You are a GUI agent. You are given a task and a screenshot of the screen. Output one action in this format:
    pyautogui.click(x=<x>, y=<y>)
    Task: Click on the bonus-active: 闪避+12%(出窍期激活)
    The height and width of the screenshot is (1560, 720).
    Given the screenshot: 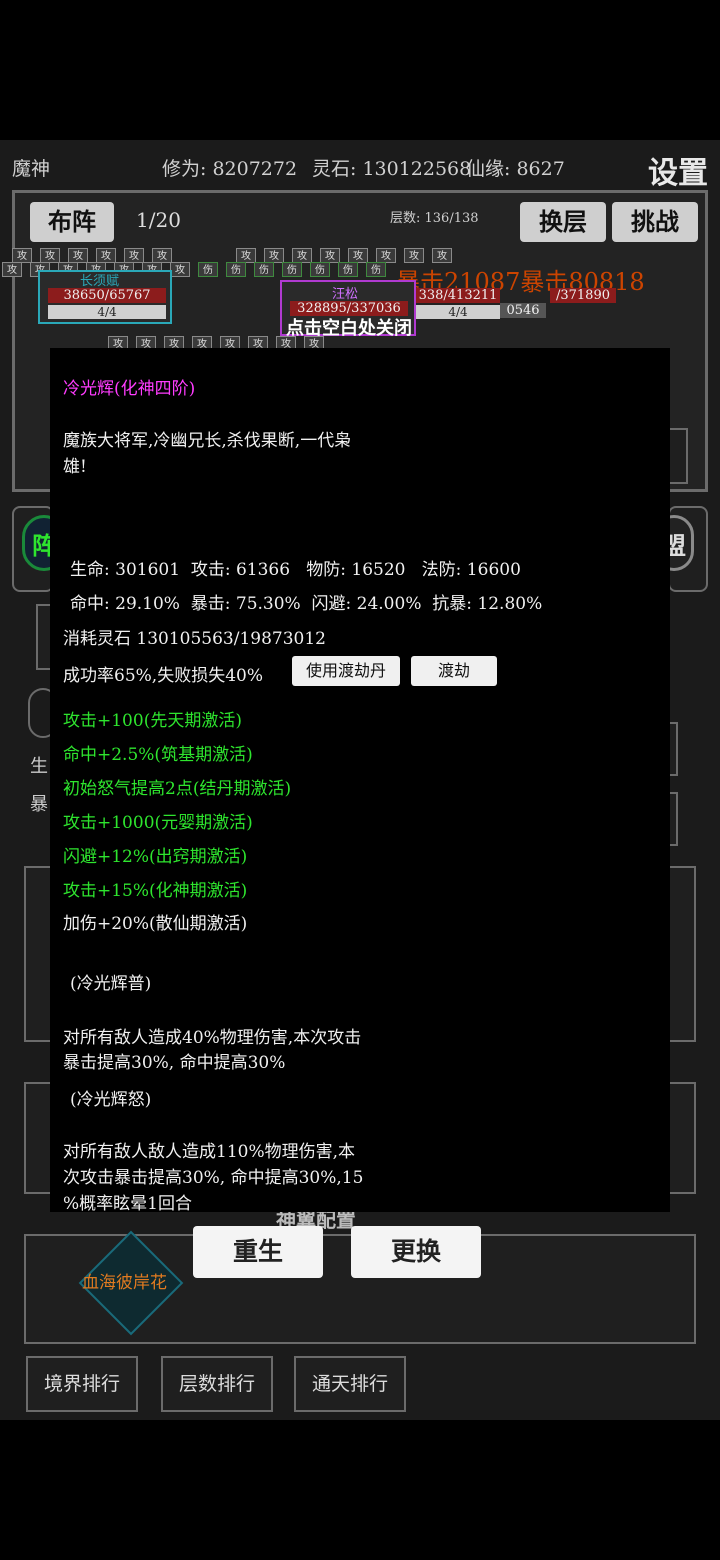 What is the action you would take?
    pyautogui.click(x=155, y=857)
    